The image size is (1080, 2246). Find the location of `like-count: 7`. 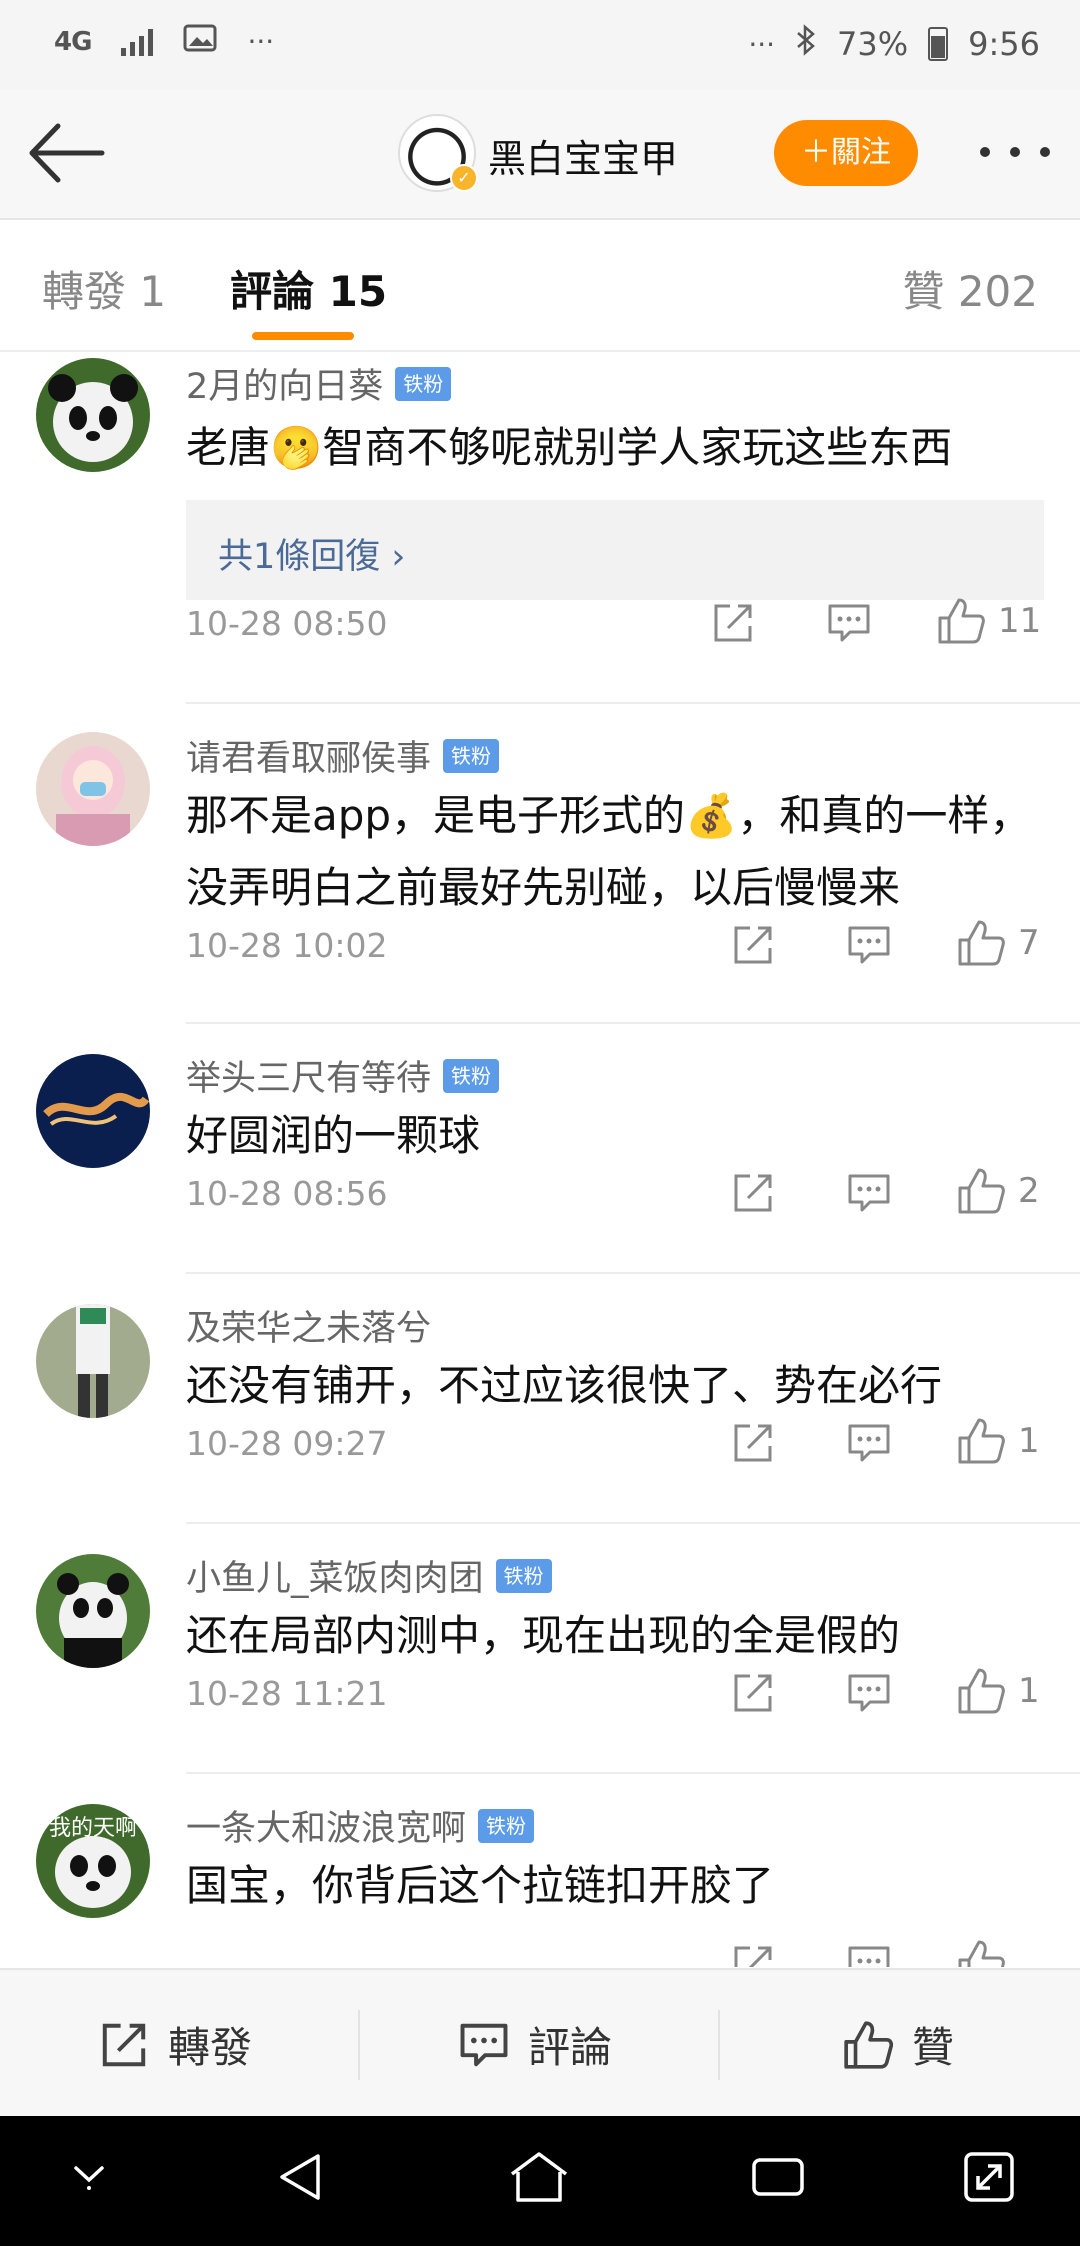

like-count: 7 is located at coordinates (1029, 943).